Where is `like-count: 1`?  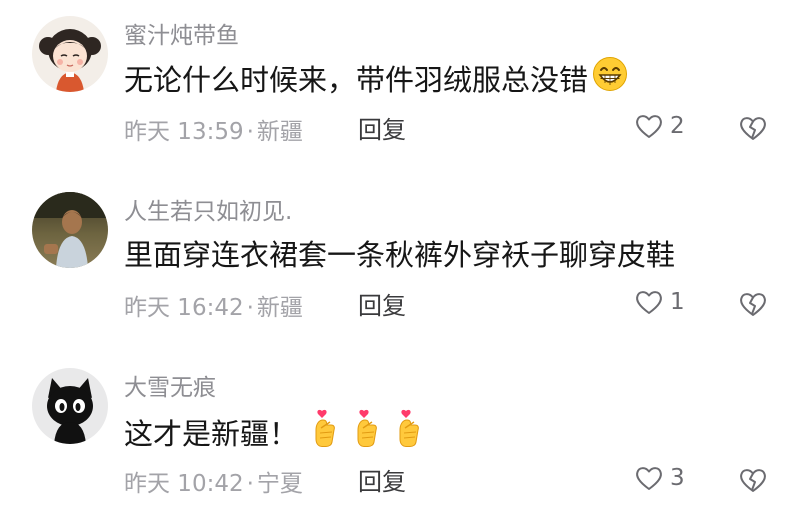 like-count: 1 is located at coordinates (677, 302).